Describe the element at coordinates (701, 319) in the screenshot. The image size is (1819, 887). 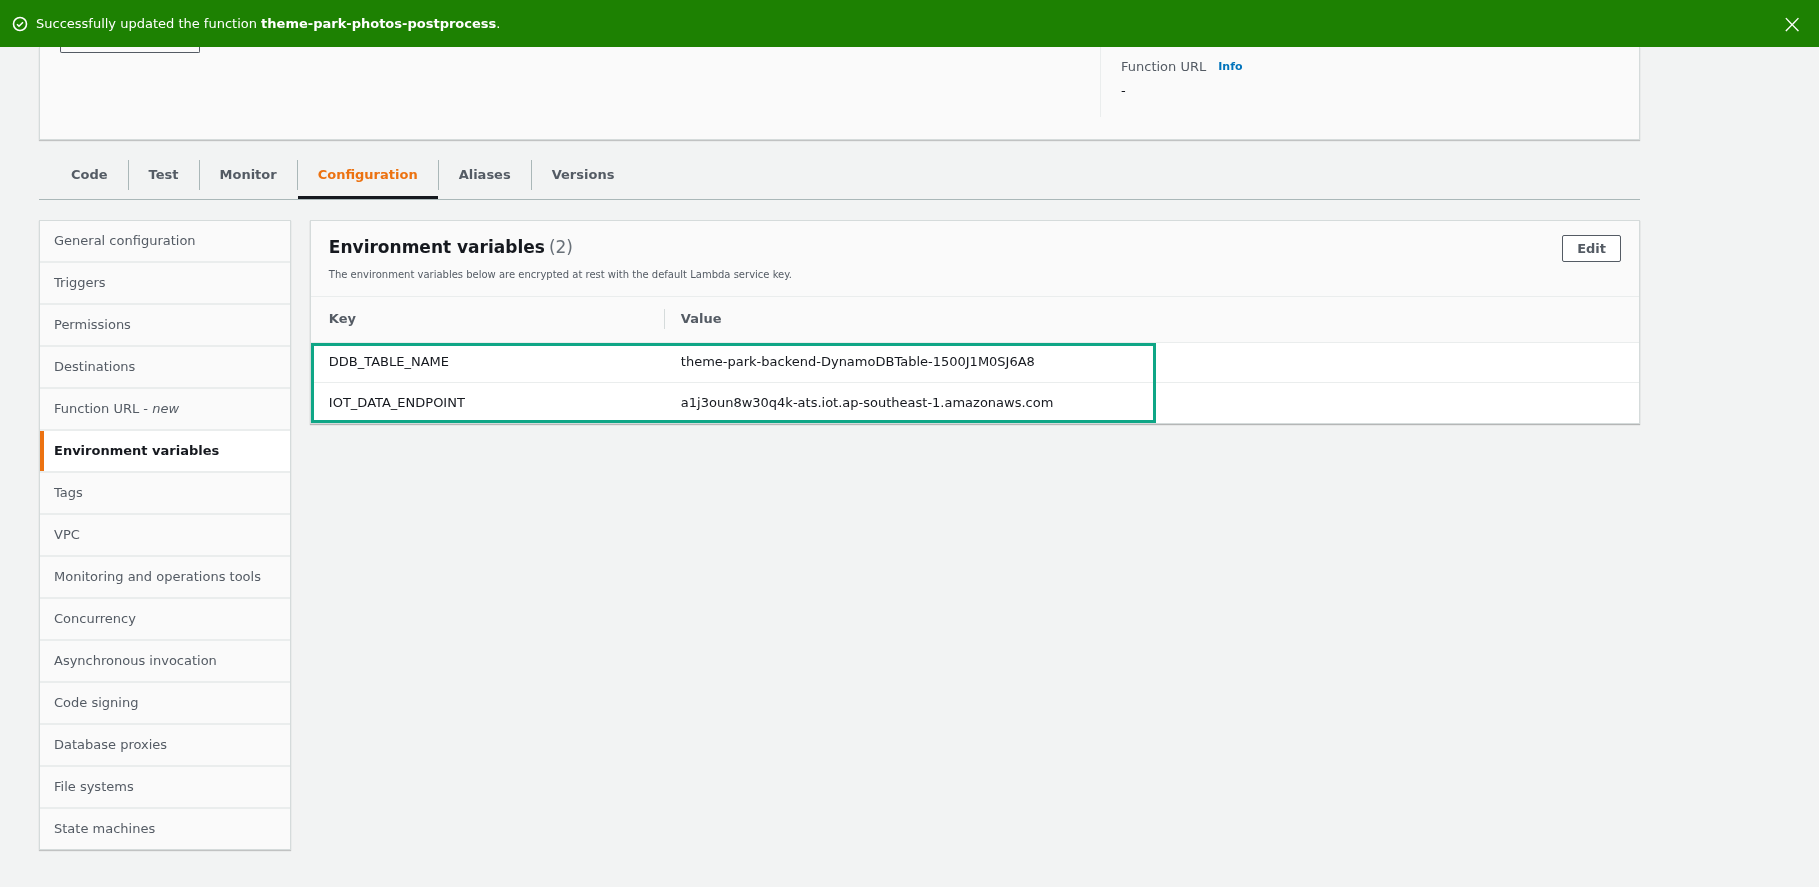
I see `column-header: Value` at that location.